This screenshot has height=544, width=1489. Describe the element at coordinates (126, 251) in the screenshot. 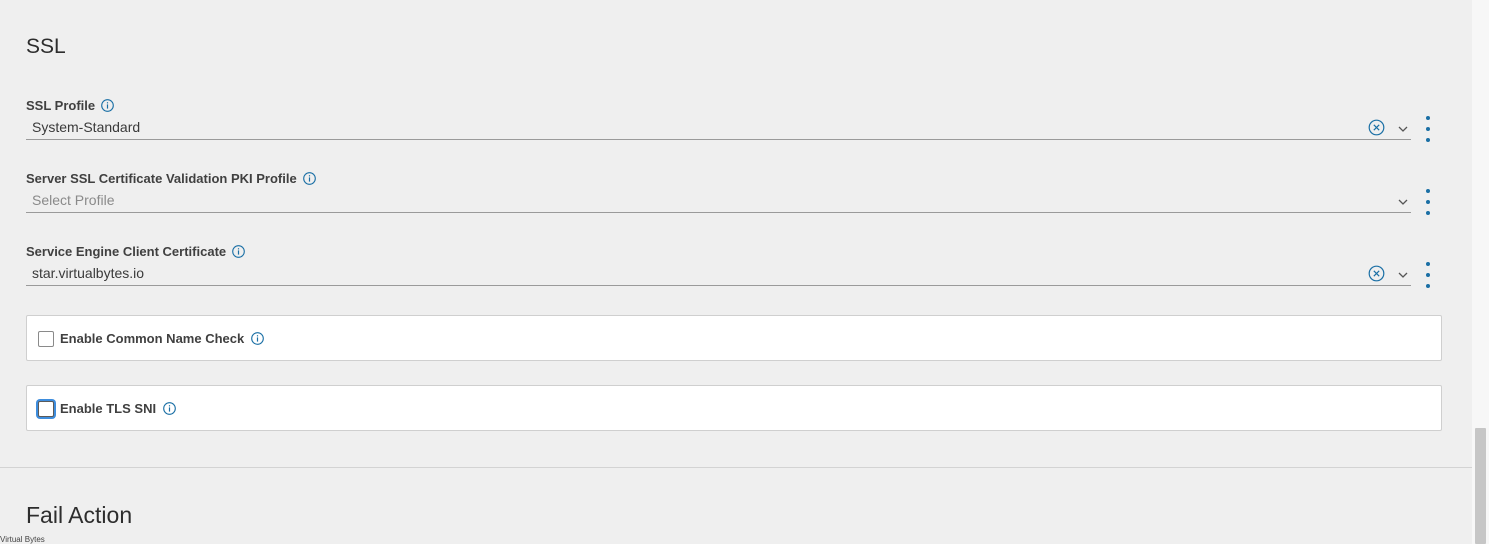

I see `client-cert-label-text: Service Engine Client Certificate` at that location.